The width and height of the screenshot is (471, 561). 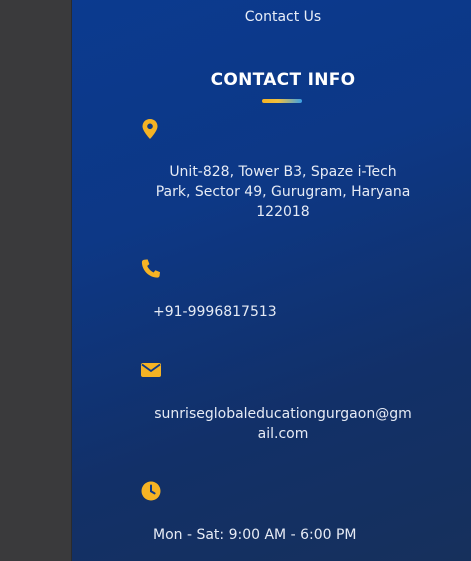 What do you see at coordinates (282, 101) in the screenshot?
I see `heading-underline` at bounding box center [282, 101].